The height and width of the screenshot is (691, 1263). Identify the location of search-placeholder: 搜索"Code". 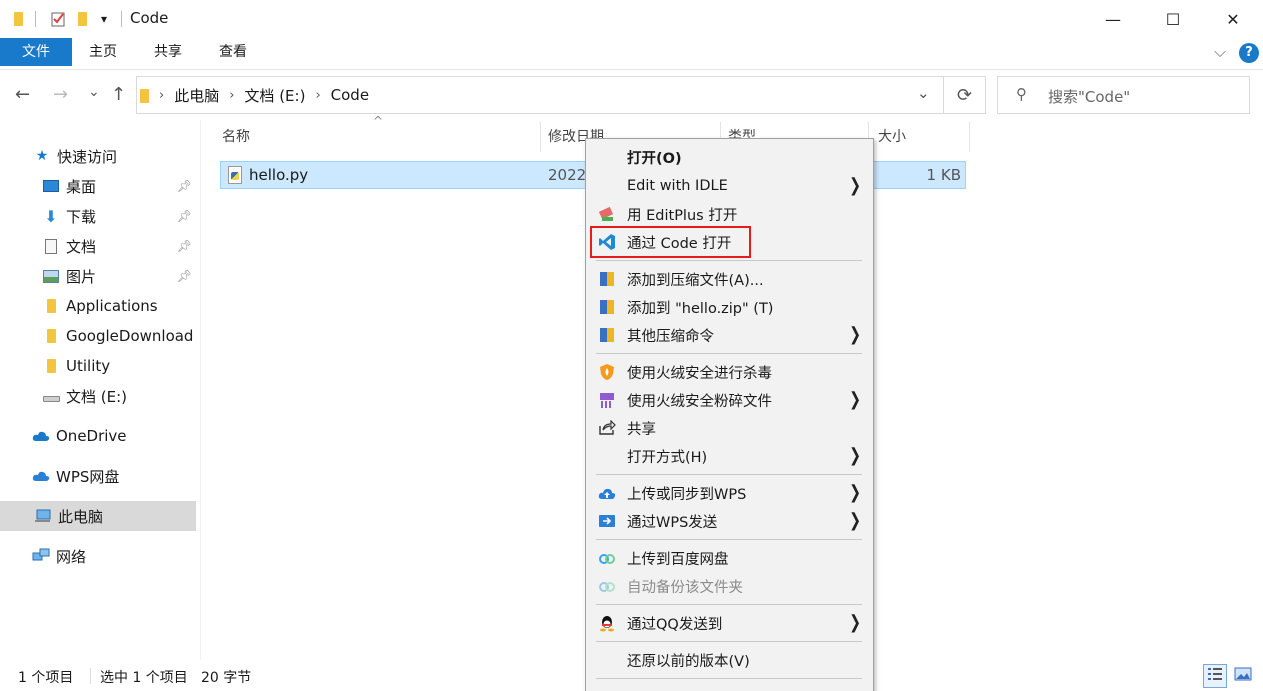
(1089, 97).